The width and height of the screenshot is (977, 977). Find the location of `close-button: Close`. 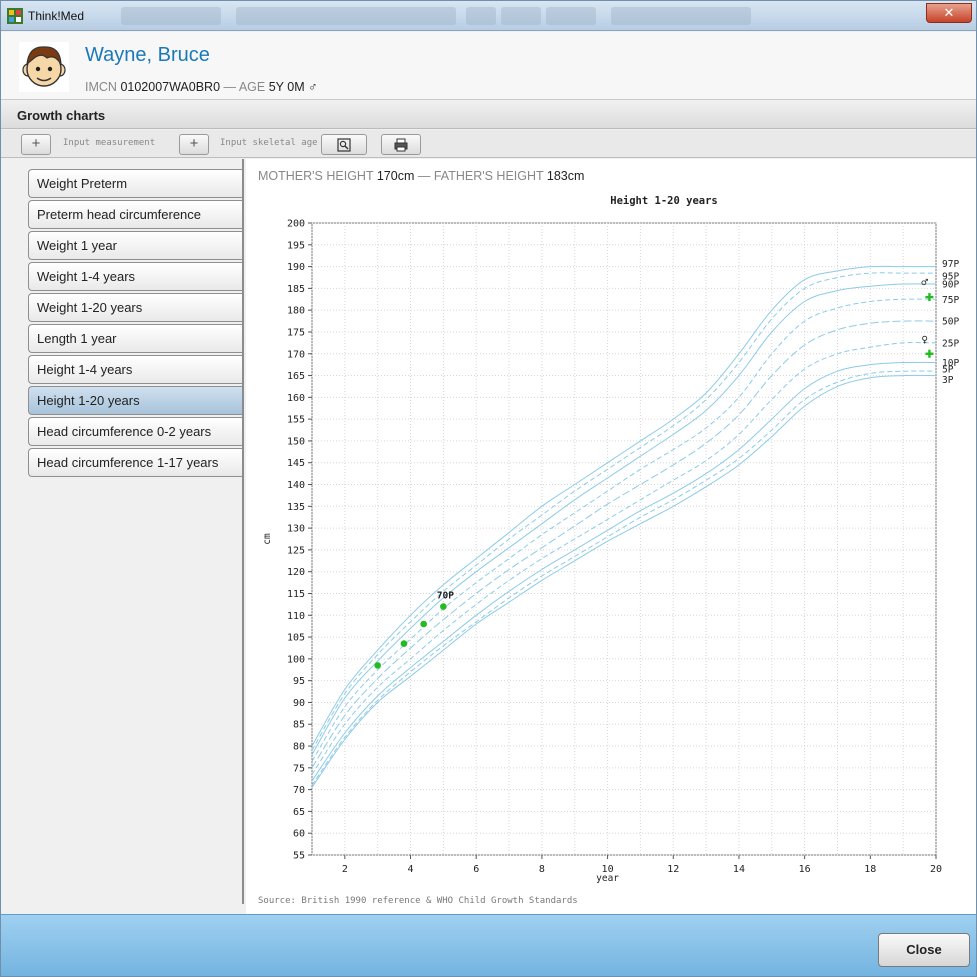

close-button: Close is located at coordinates (924, 950).